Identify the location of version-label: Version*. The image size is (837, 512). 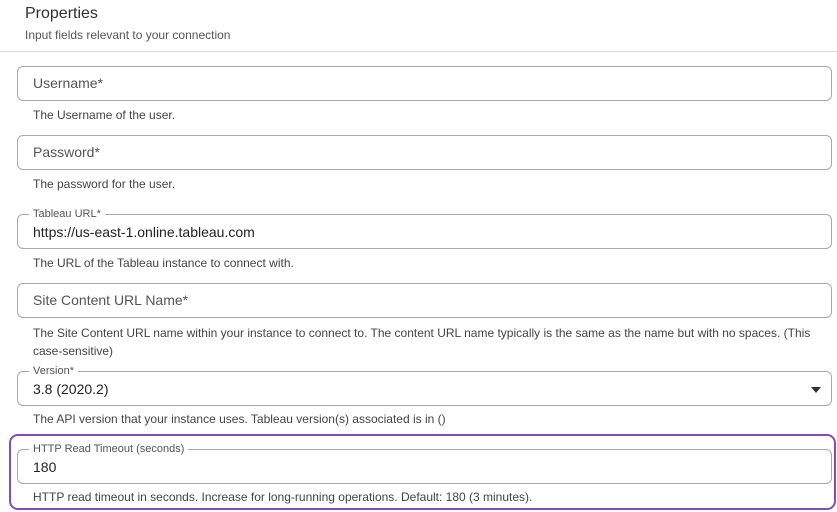
(53, 371).